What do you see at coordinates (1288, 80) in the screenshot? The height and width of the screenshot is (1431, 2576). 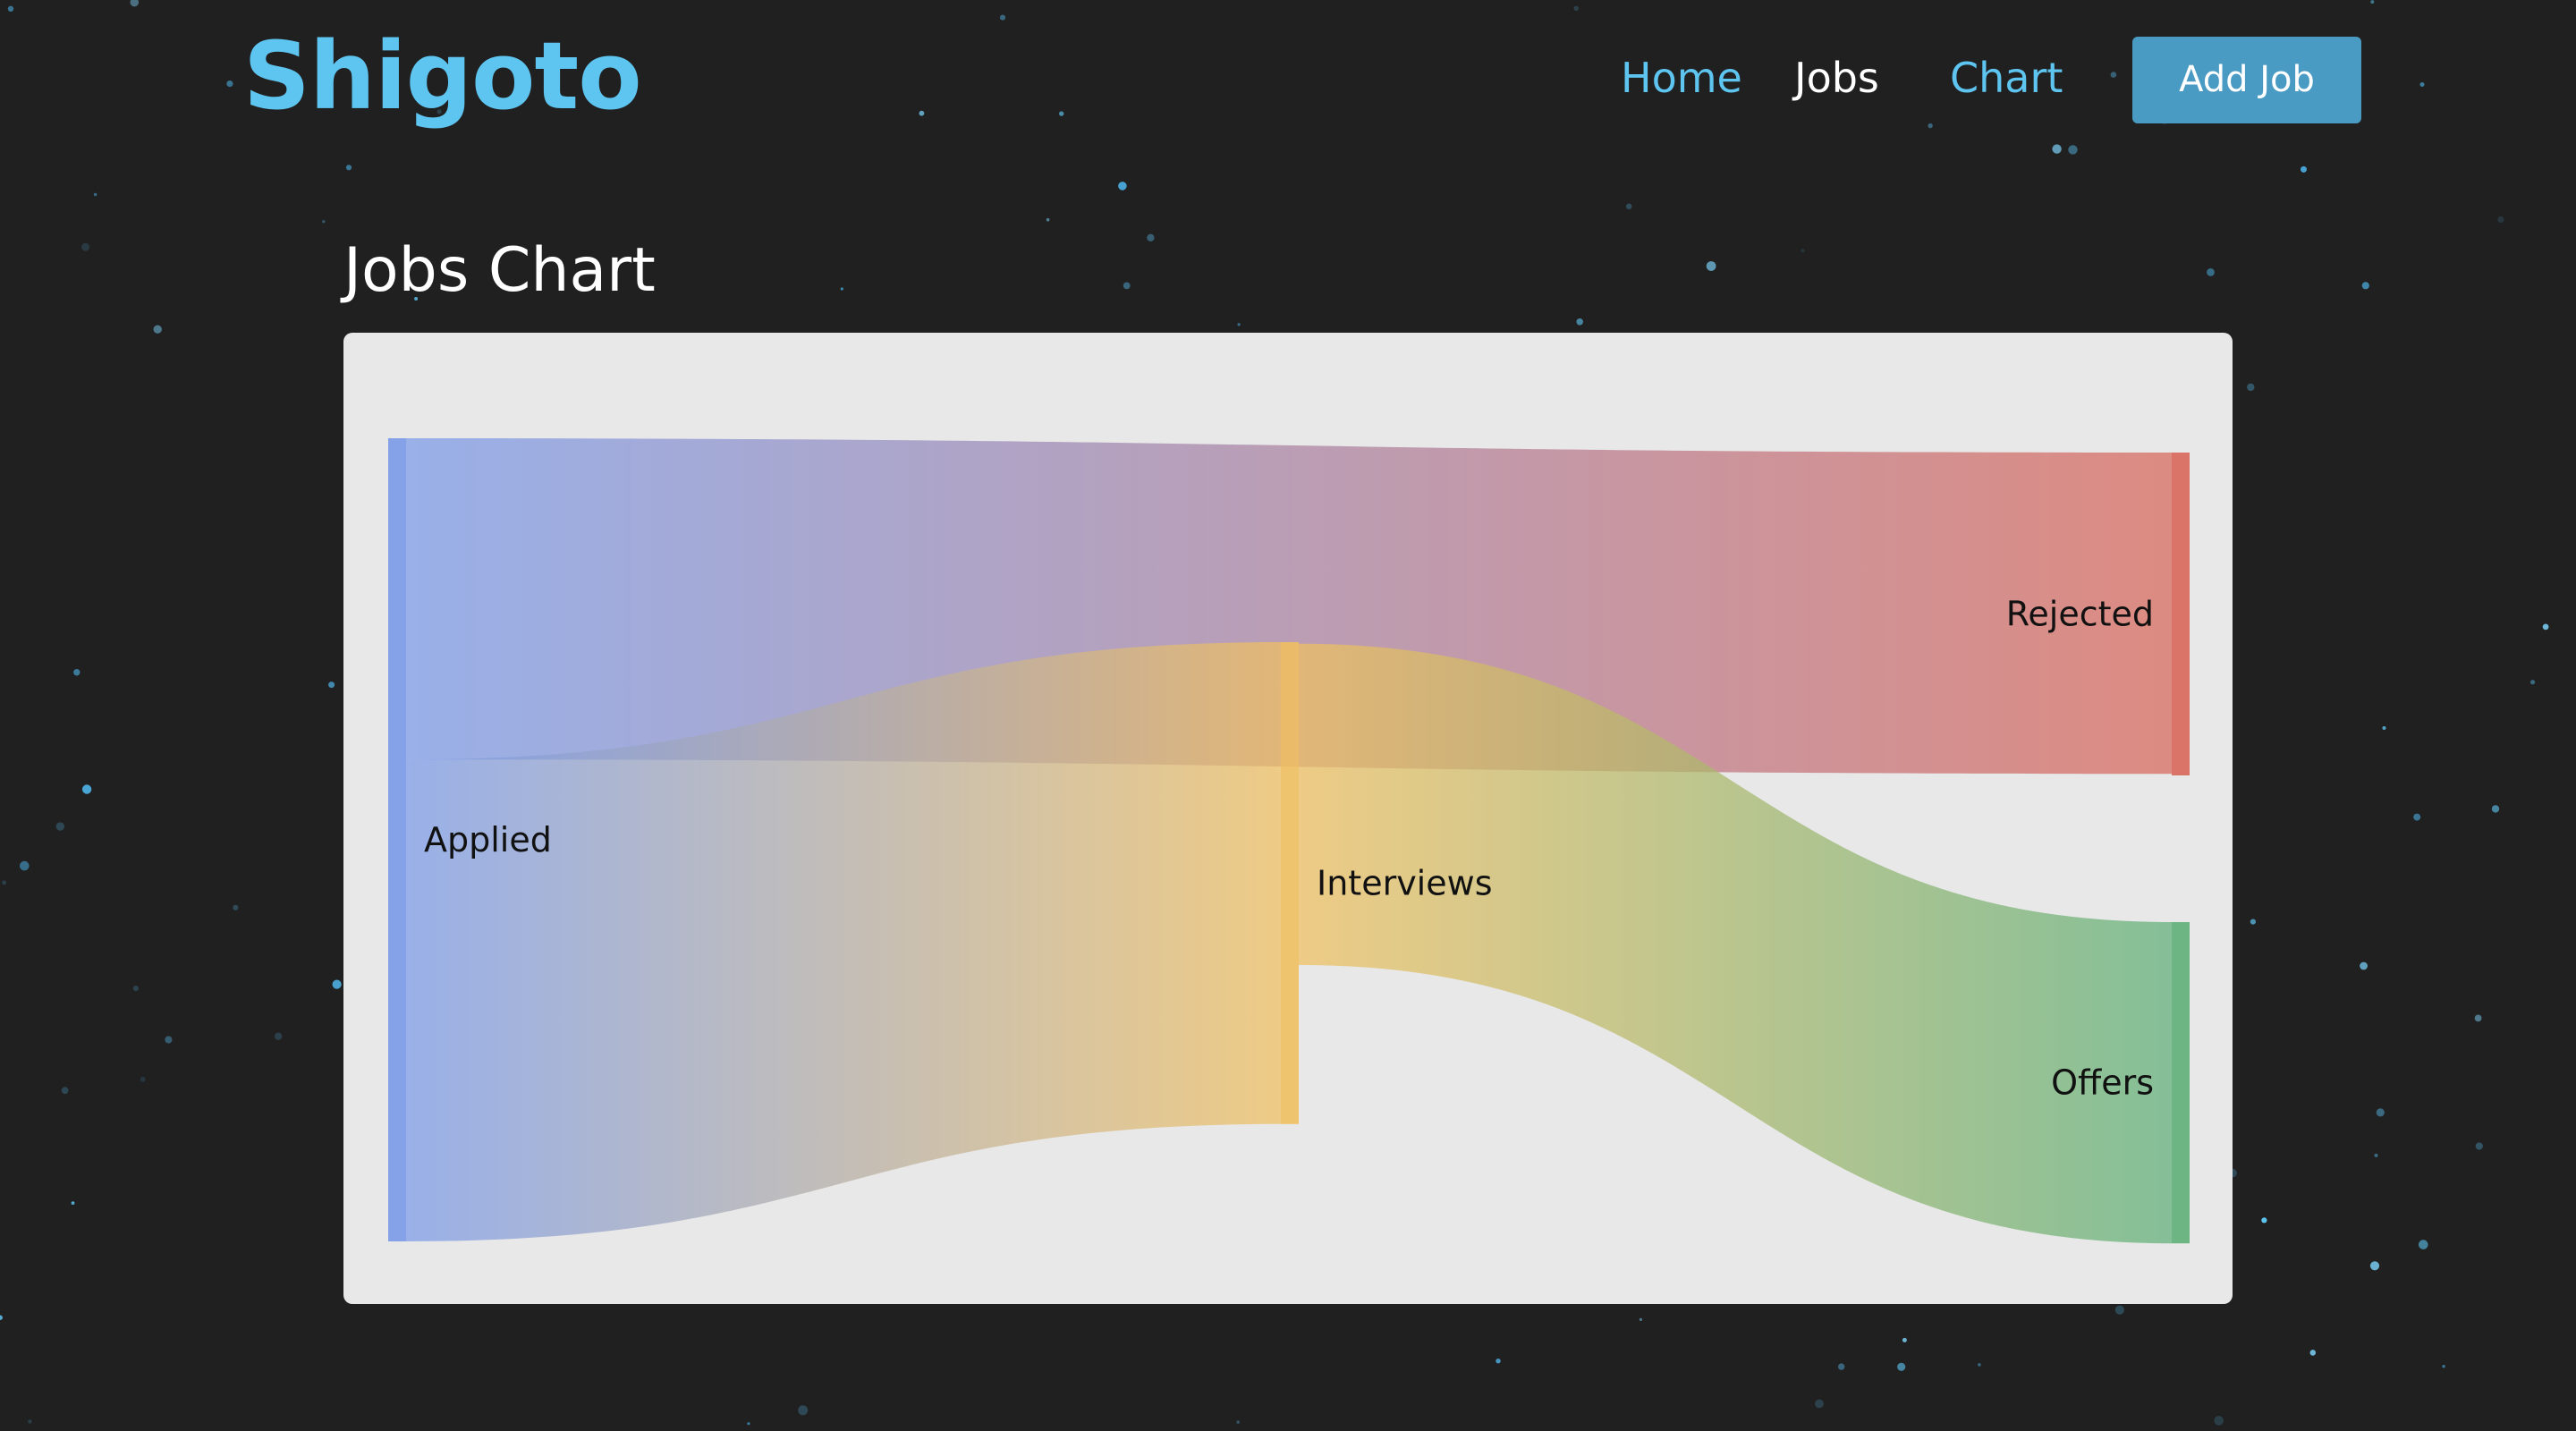 I see `top-navigation-bar: Shigoto Home Jobs Chart Add Job` at bounding box center [1288, 80].